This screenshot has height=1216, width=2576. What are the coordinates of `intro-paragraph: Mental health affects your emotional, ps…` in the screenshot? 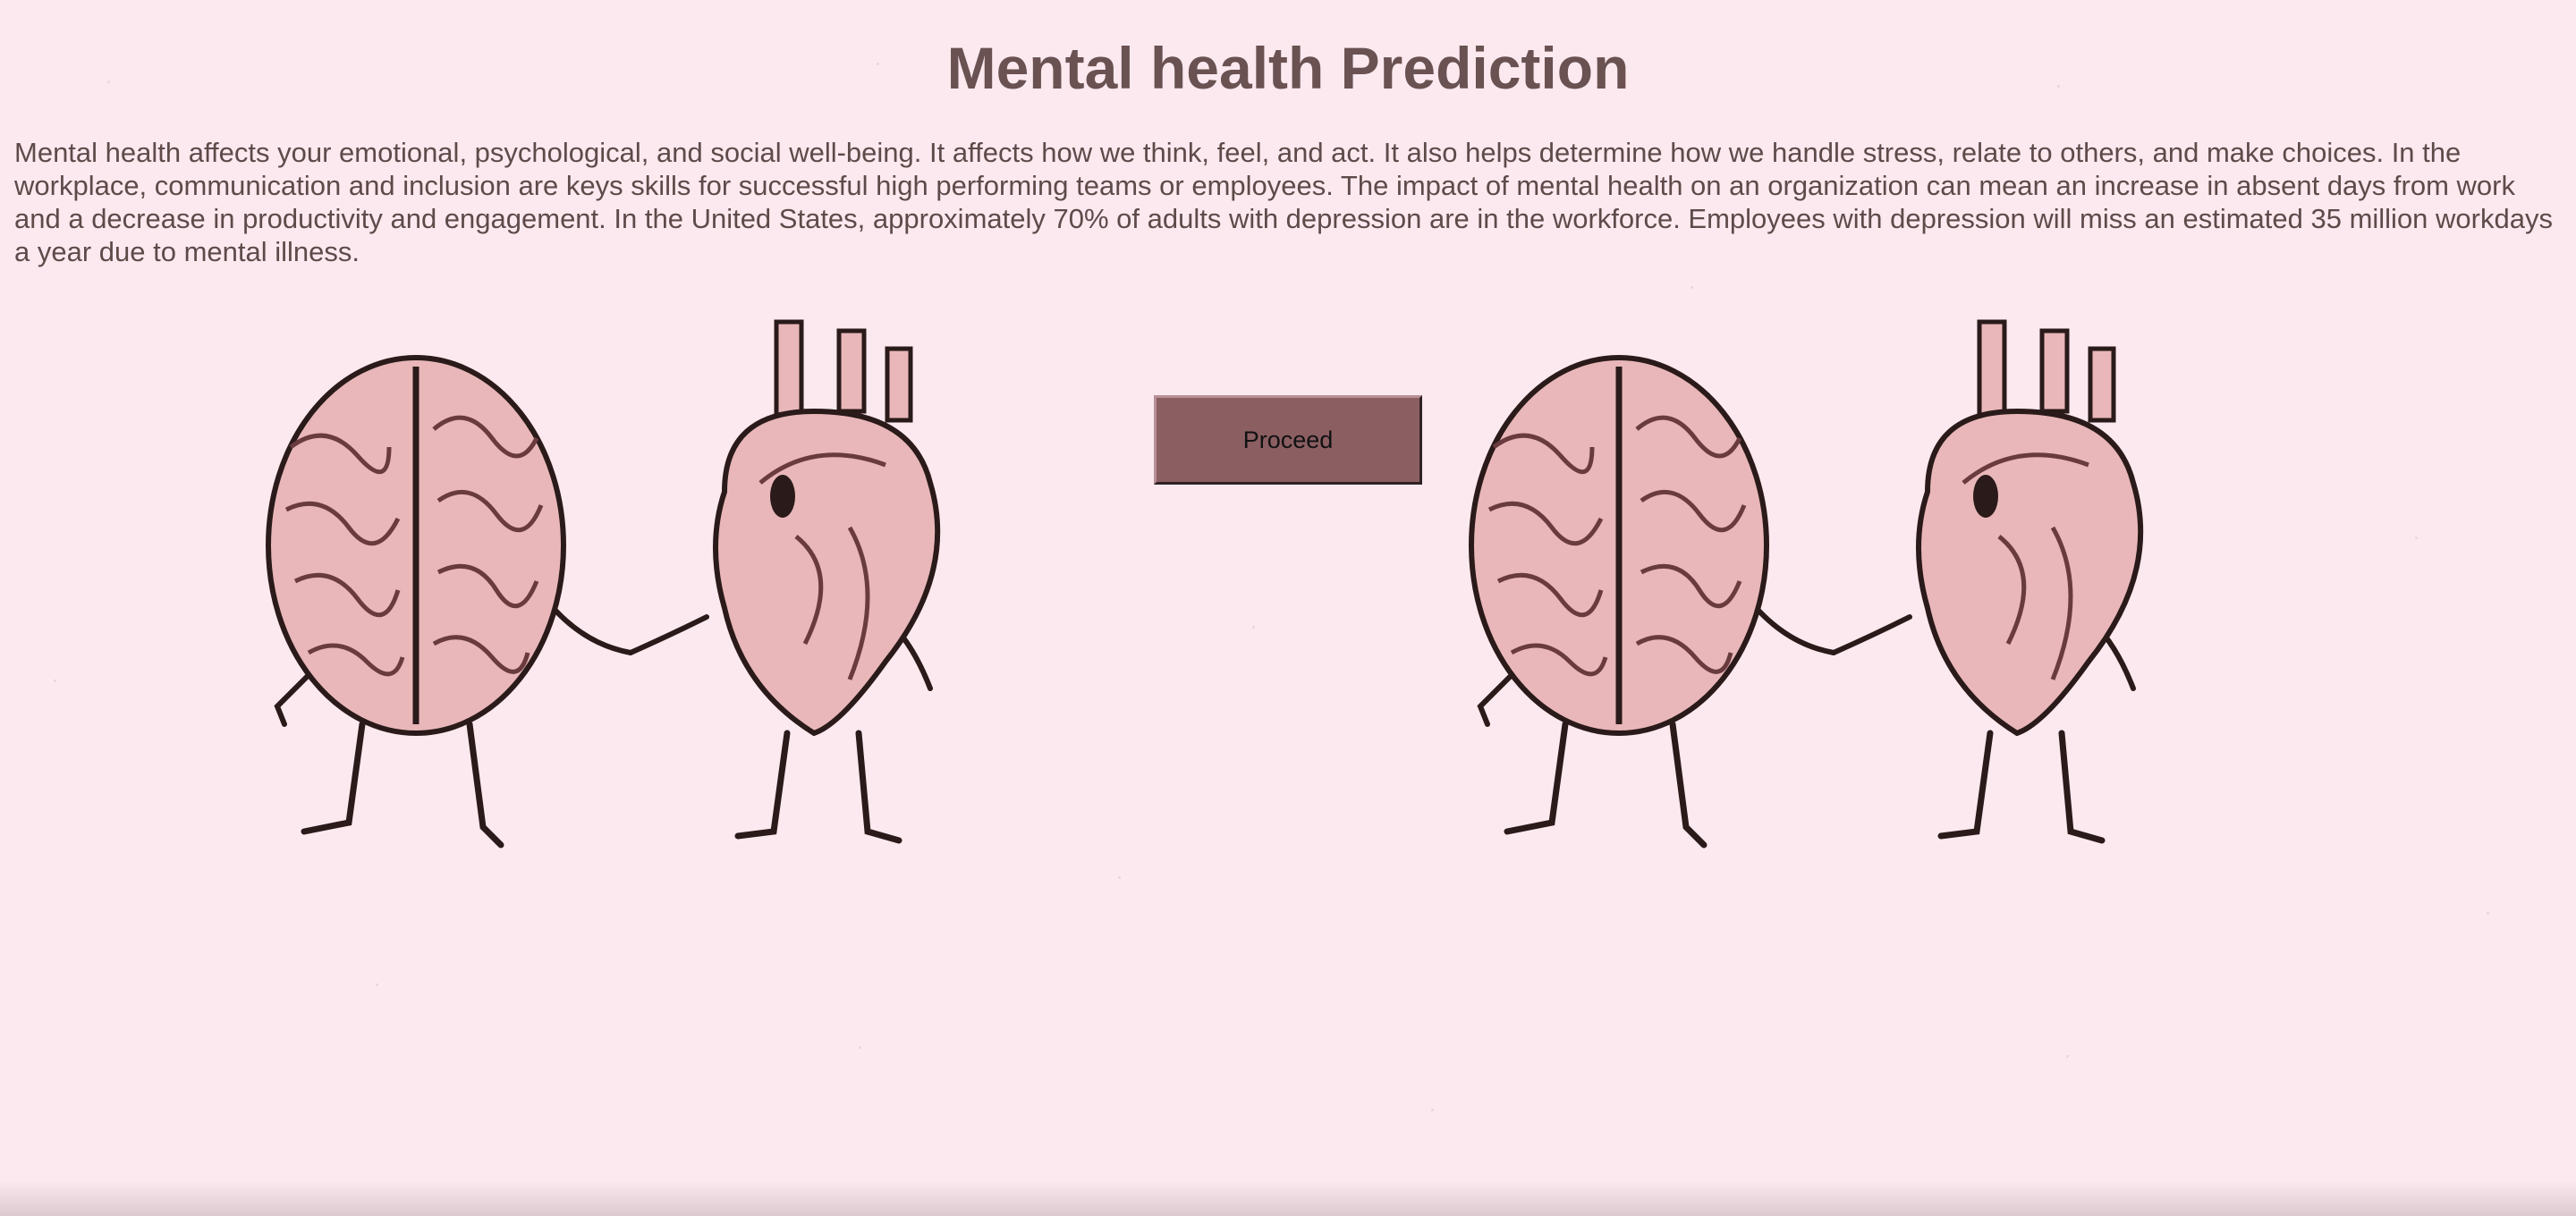 It's located at (1283, 202).